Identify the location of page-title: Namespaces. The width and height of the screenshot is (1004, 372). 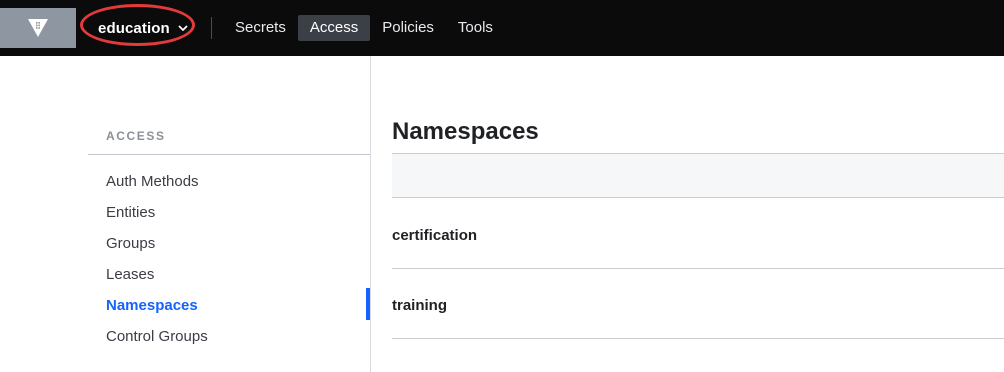
(465, 131).